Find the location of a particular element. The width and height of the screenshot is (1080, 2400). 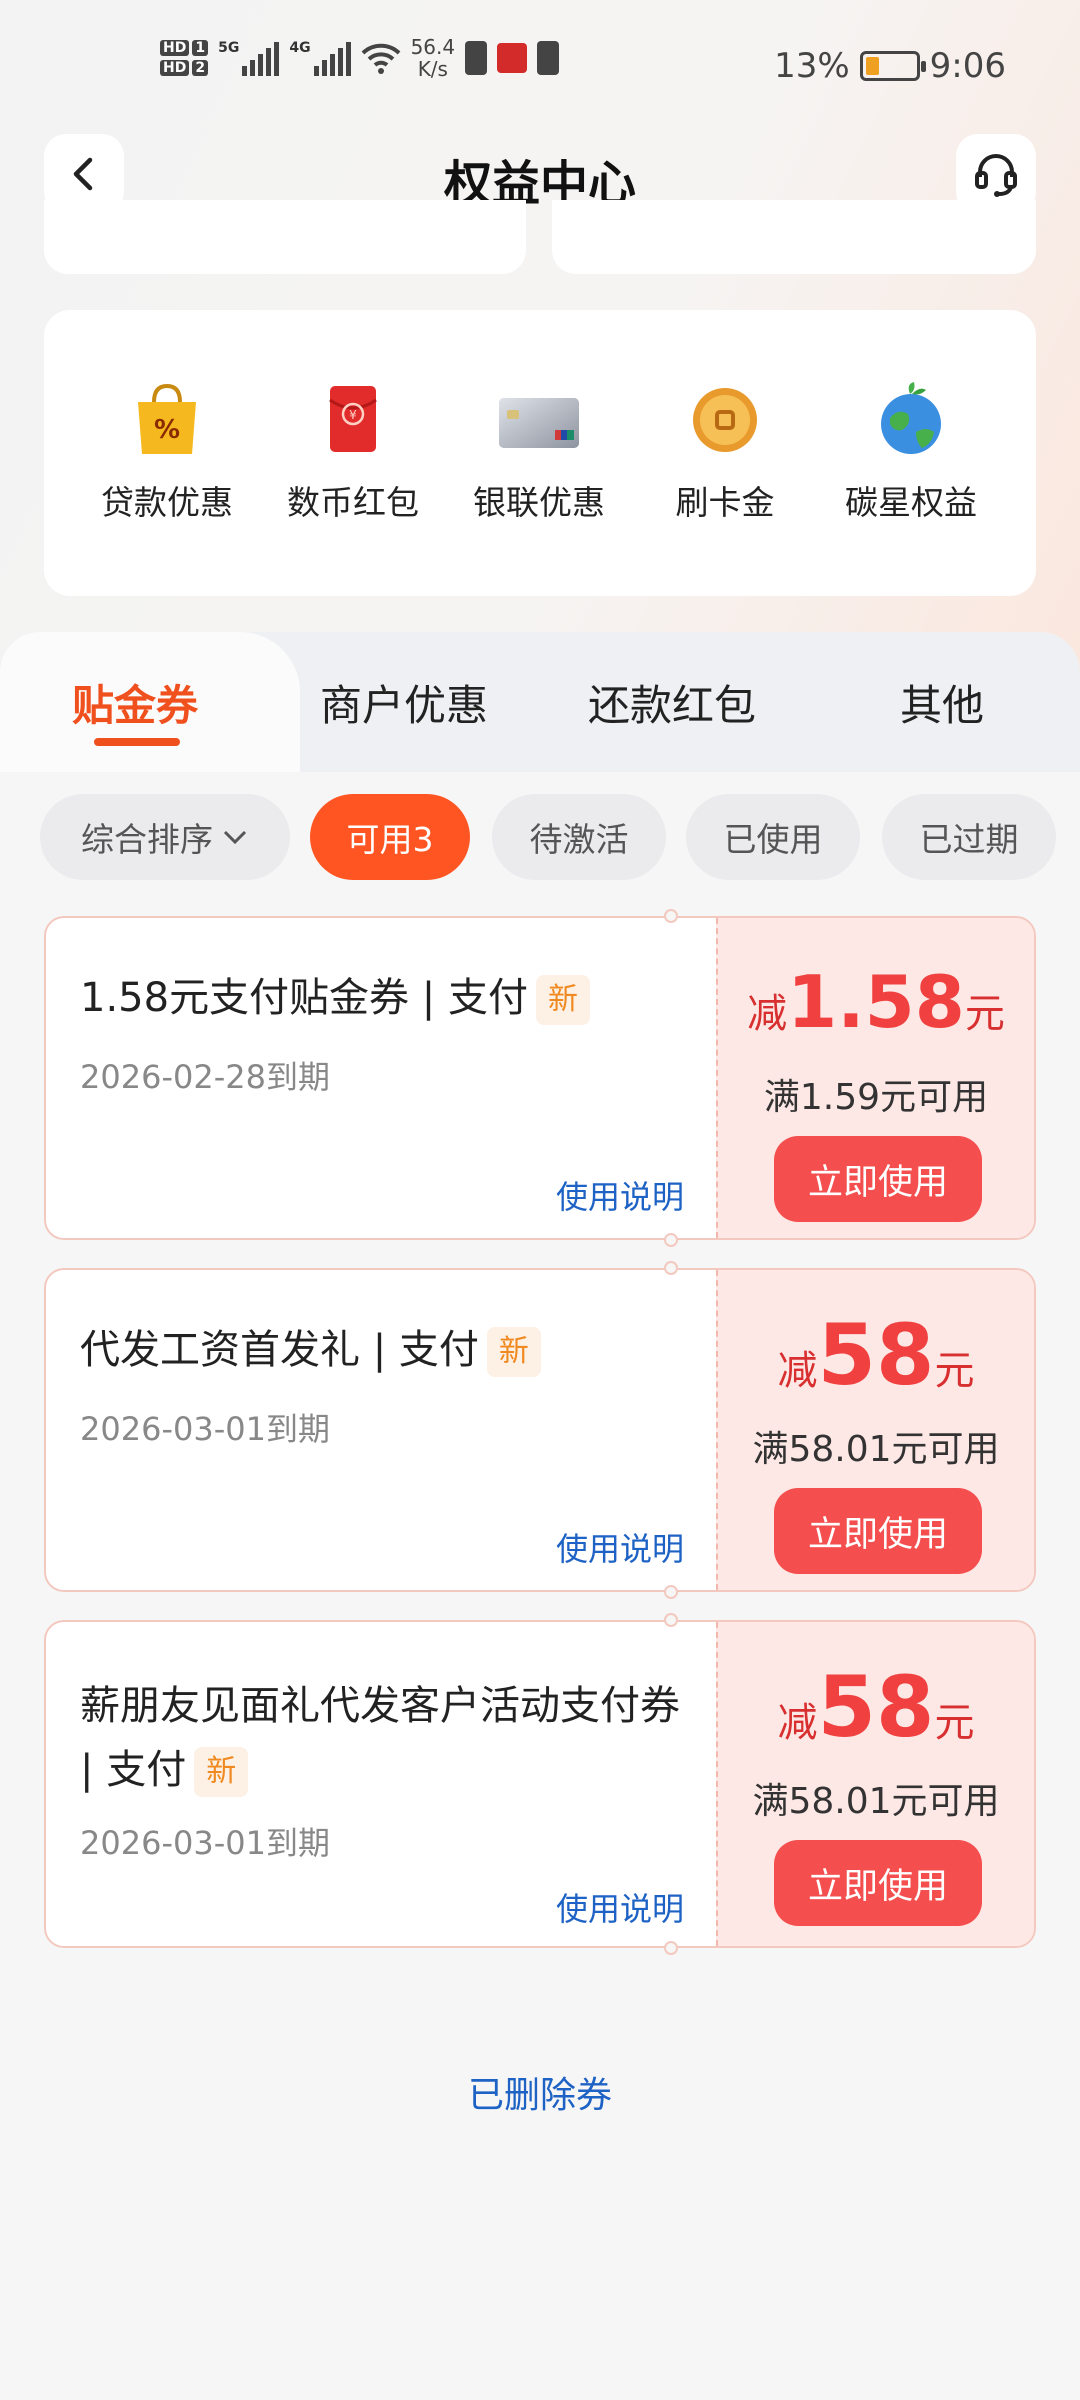

signal-5g-icon: 5G is located at coordinates (249, 58).